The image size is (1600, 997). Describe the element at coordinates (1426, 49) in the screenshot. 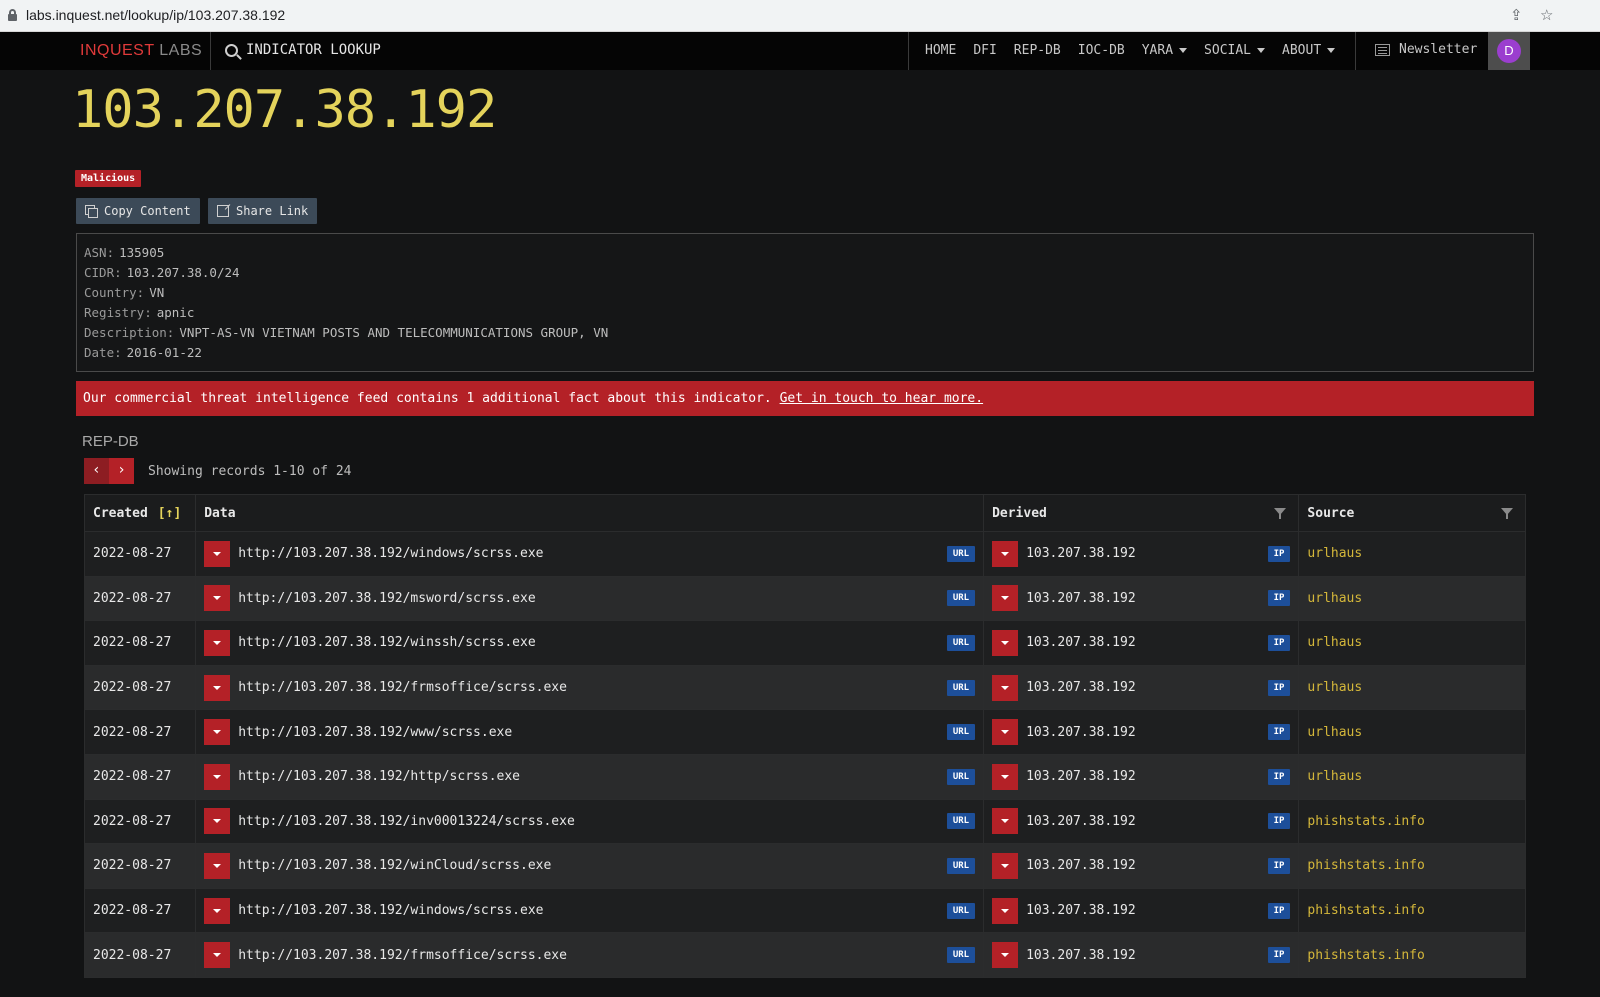

I see `newsletter-button: Newsletter` at that location.